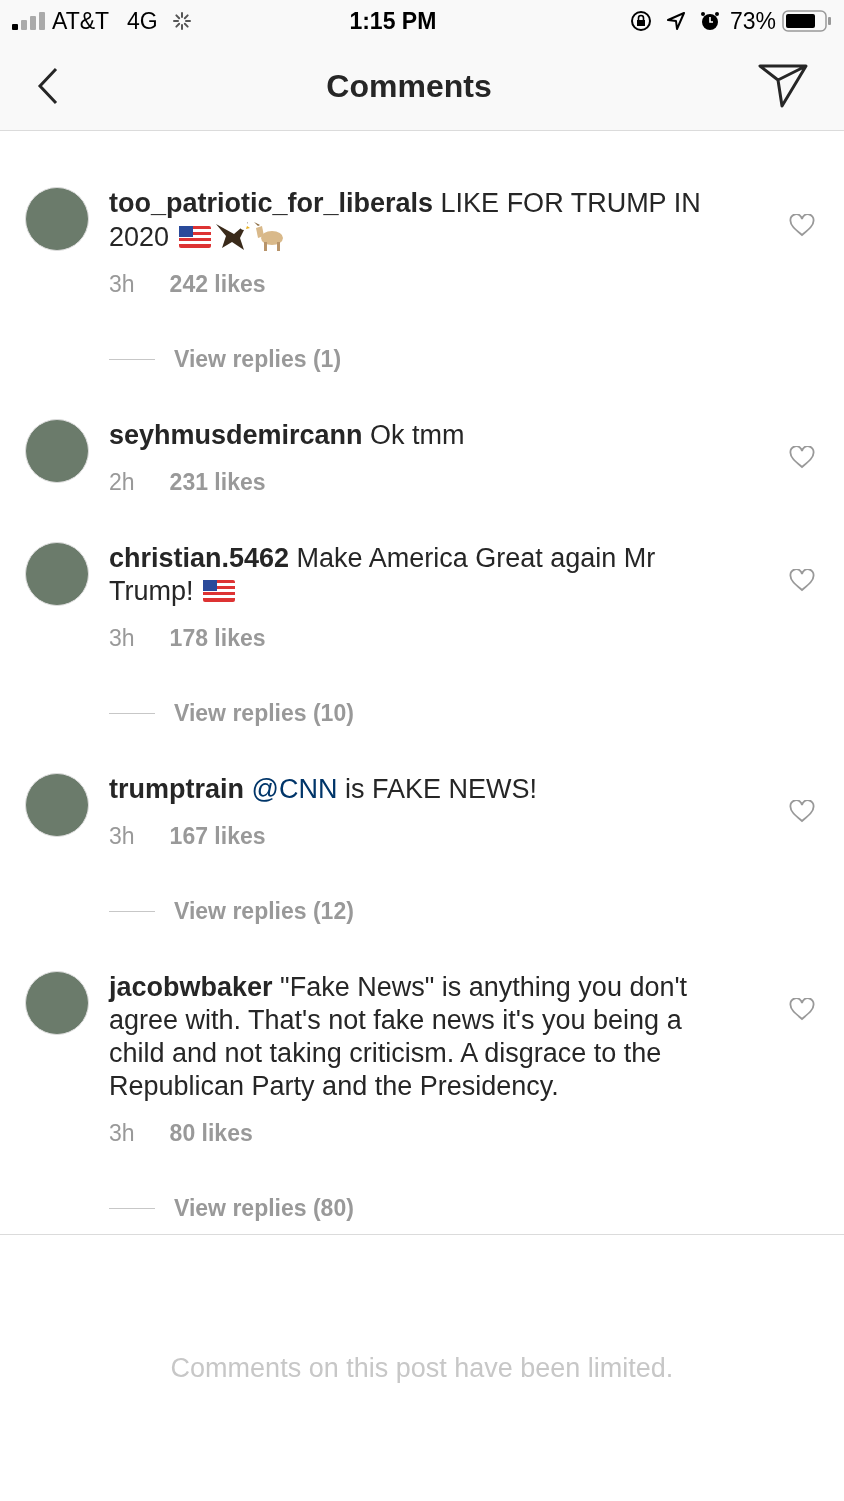 The image size is (844, 1501). I want to click on likes-count: 80 likes, so click(211, 1133).